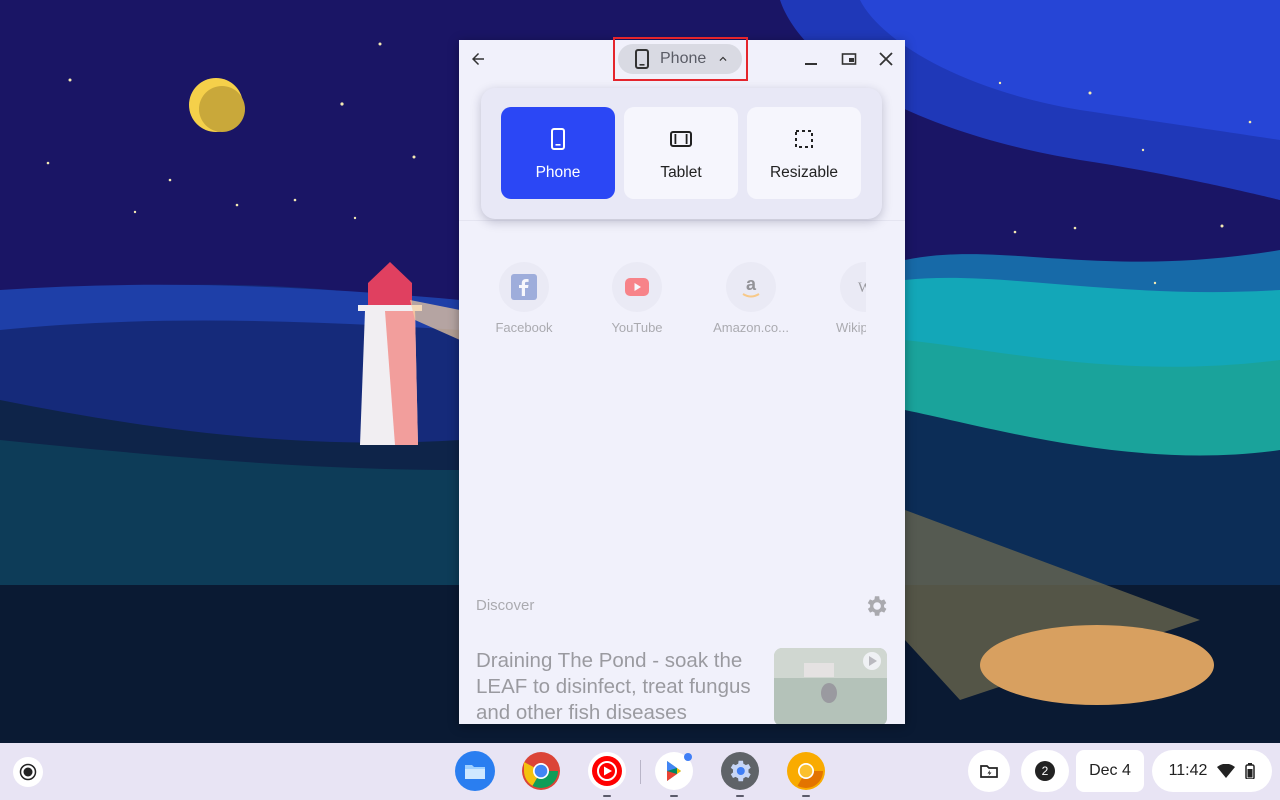  I want to click on discover-label: Discover, so click(505, 605).